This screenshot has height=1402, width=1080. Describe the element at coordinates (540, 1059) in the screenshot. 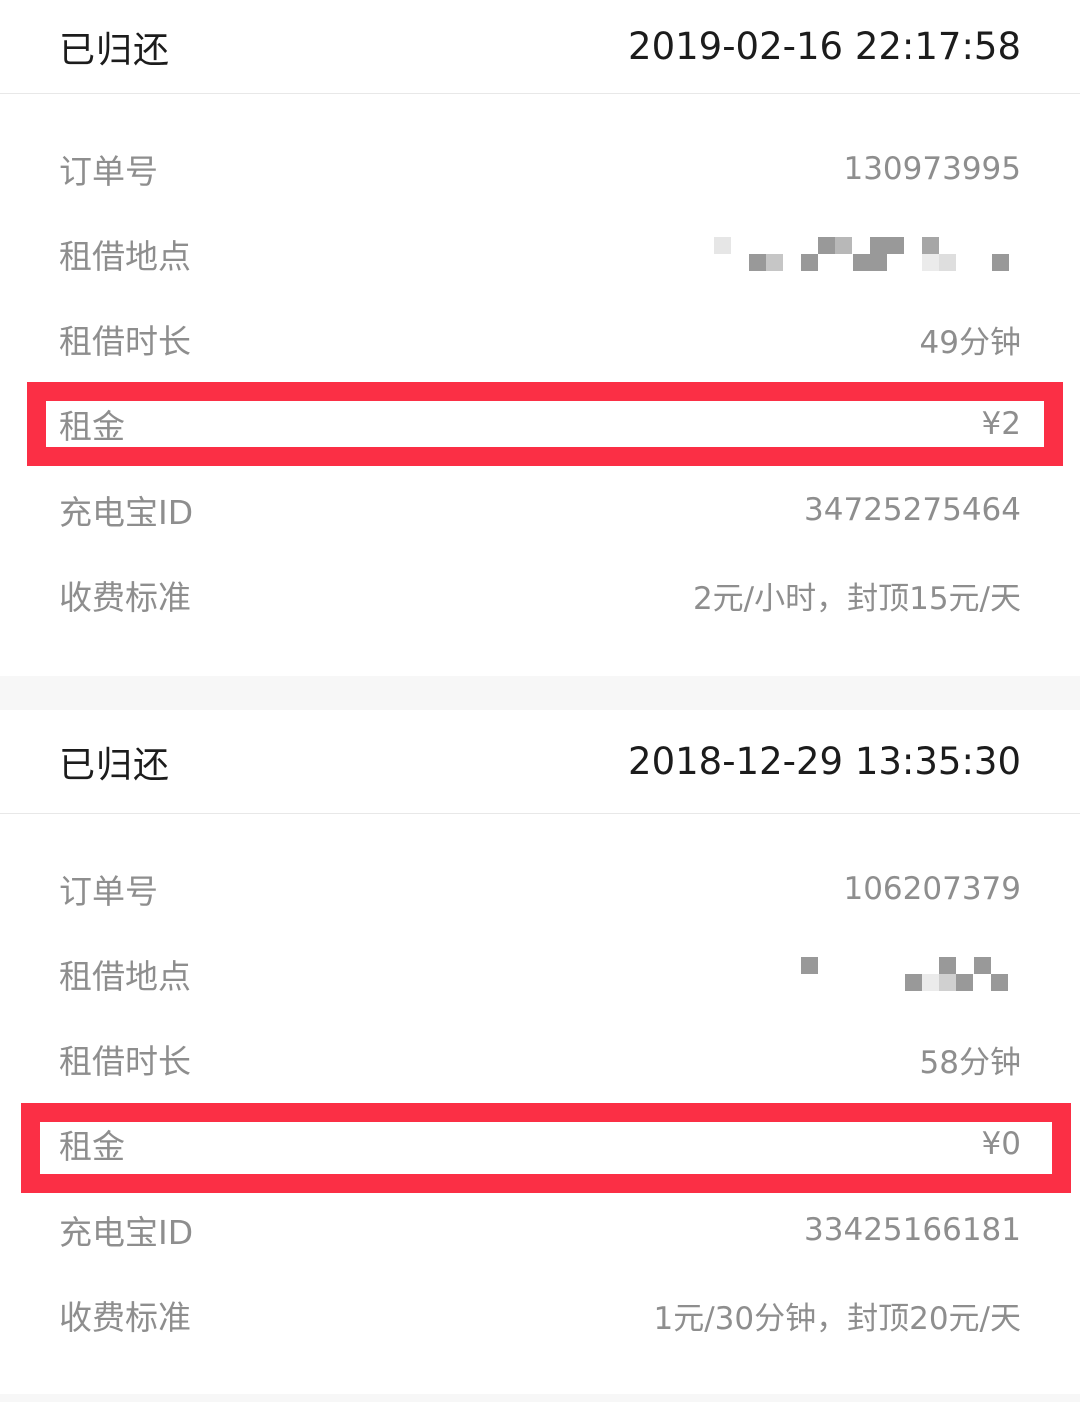

I see `row-rental-duration: 租借时长 58分钟` at that location.